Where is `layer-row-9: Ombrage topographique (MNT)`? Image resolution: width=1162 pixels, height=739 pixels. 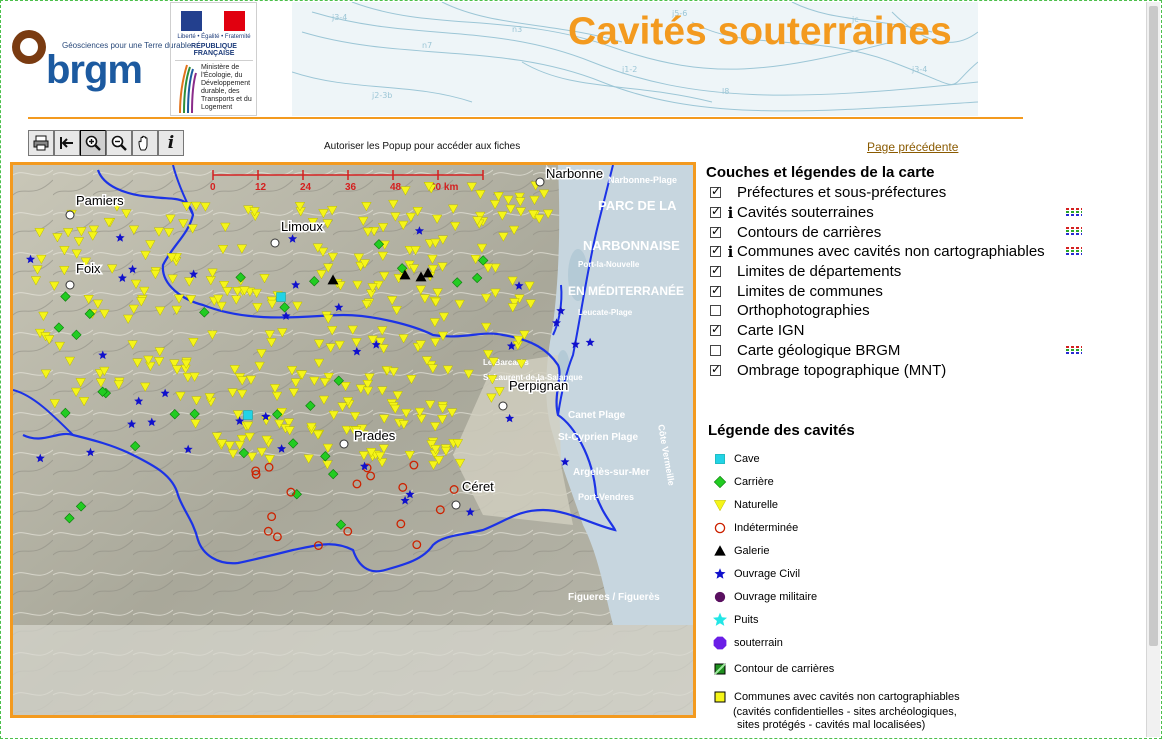
layer-row-9: Ombrage topographique (MNT) is located at coordinates (900, 370).